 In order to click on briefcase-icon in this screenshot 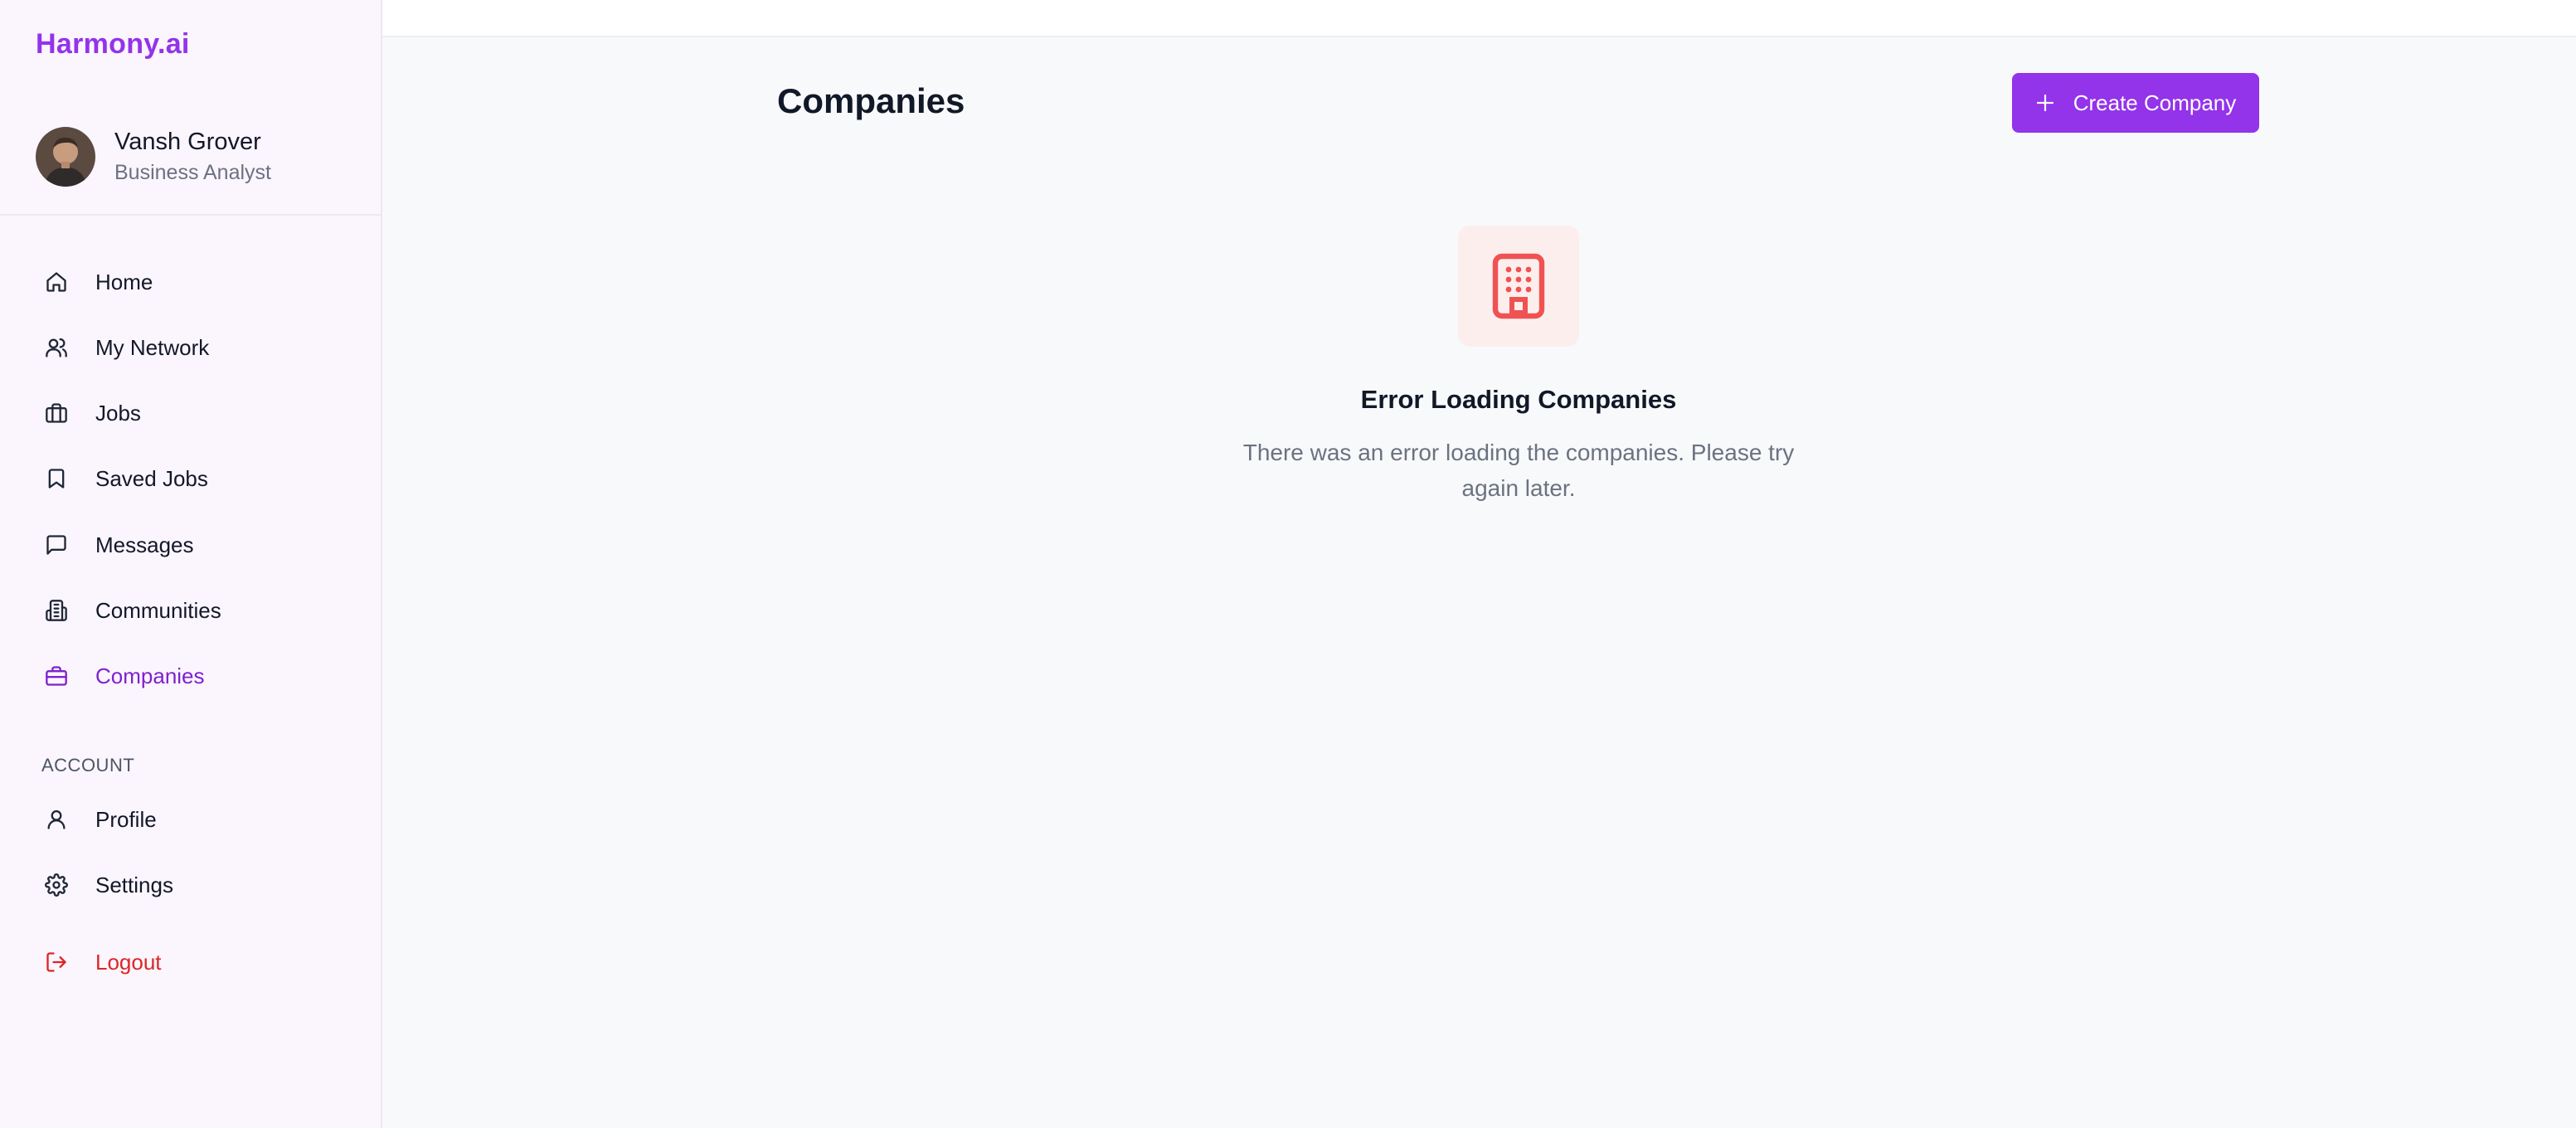, I will do `click(57, 413)`.